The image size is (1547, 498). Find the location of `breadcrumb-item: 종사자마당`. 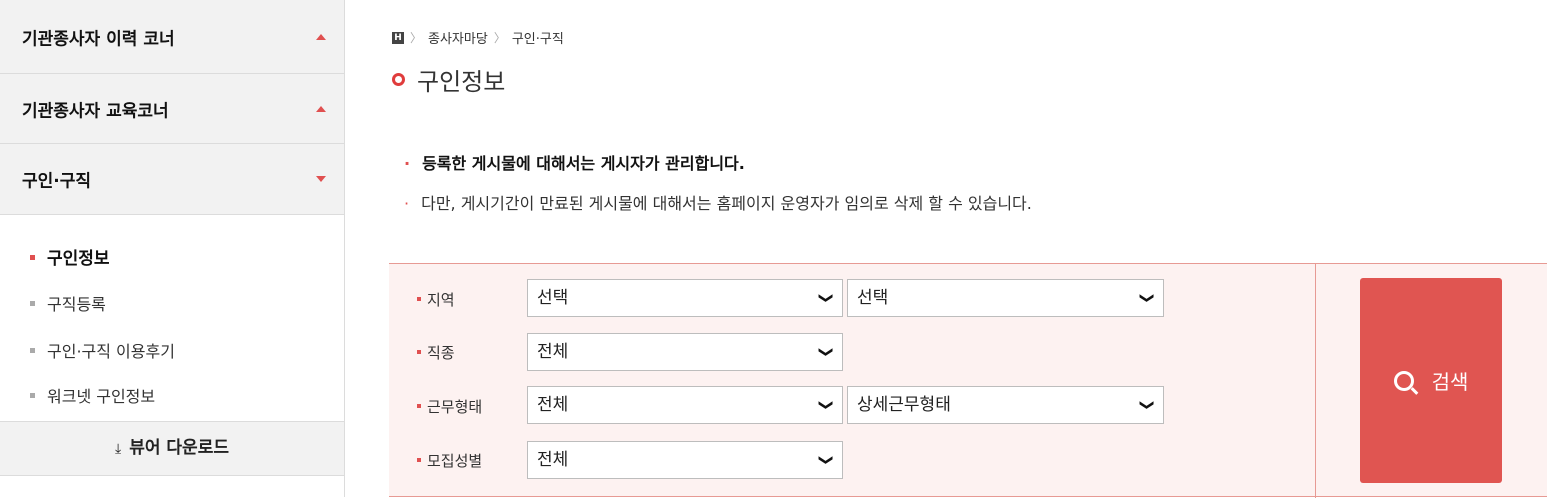

breadcrumb-item: 종사자마당 is located at coordinates (458, 37).